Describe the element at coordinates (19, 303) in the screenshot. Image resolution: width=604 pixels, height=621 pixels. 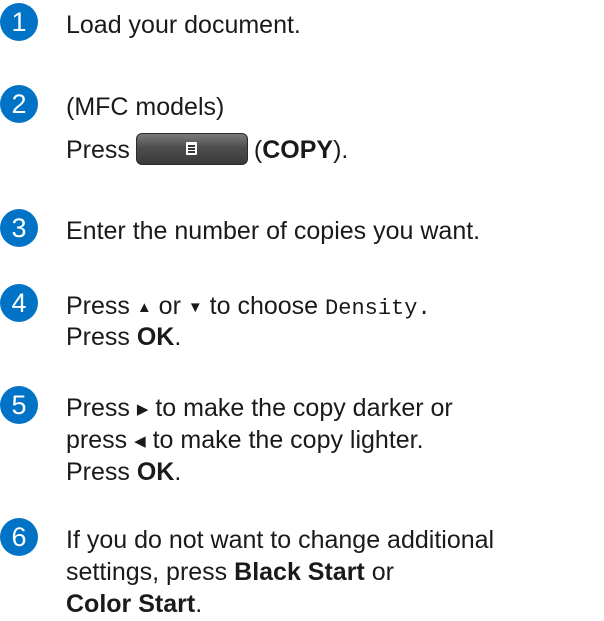
I see `step-number-4: 4` at that location.